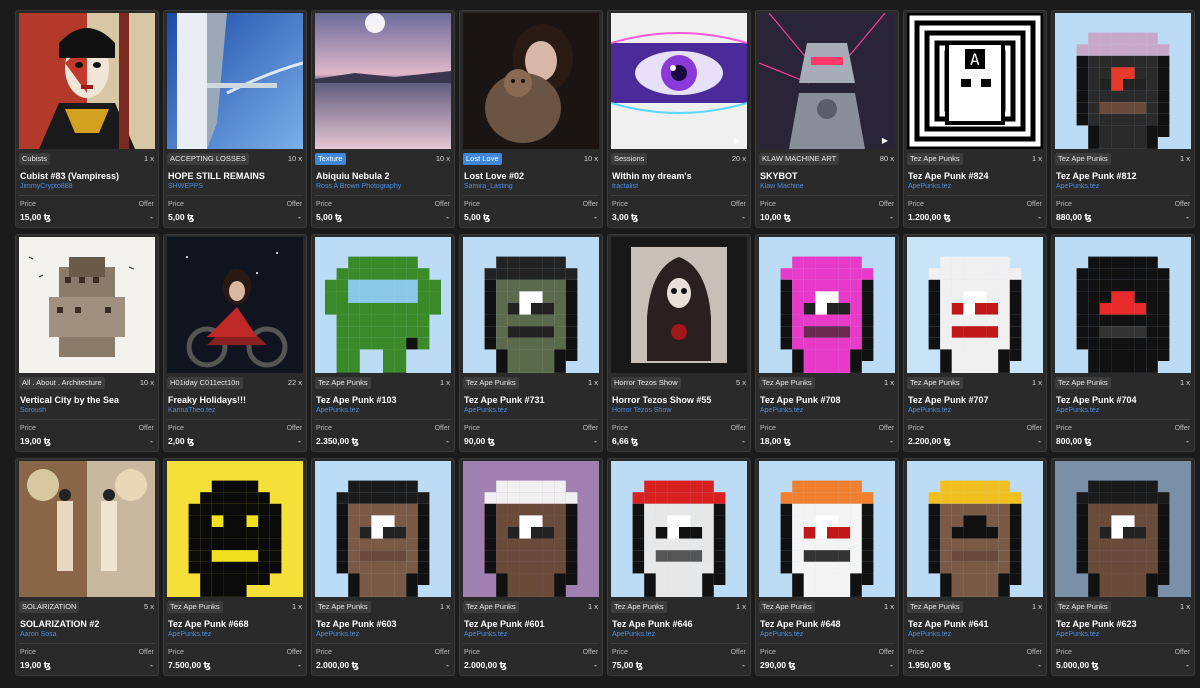 Image resolution: width=1200 pixels, height=688 pixels. Describe the element at coordinates (87, 410) in the screenshot. I see `creator-link: Soroush` at that location.